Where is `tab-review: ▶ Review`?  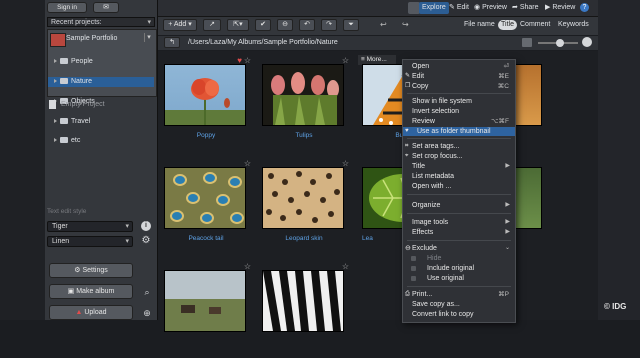
tab-review: ▶ Review is located at coordinates (560, 8).